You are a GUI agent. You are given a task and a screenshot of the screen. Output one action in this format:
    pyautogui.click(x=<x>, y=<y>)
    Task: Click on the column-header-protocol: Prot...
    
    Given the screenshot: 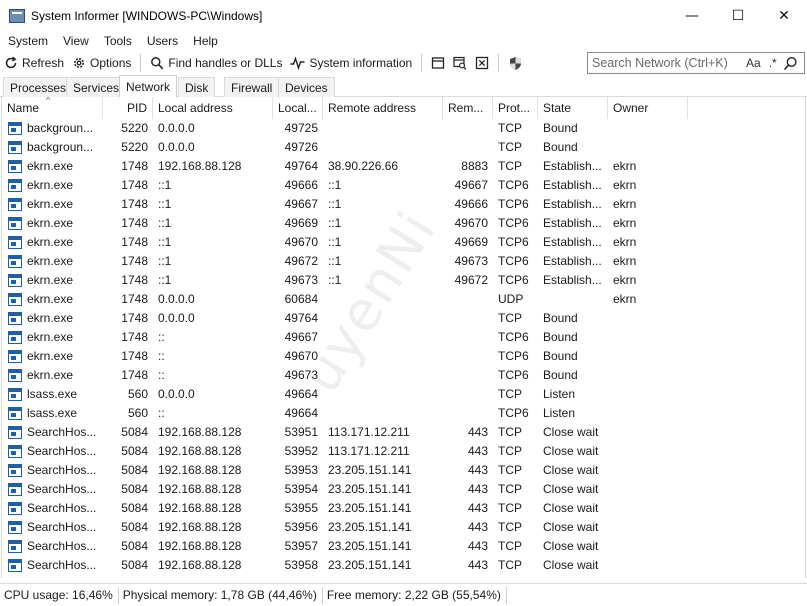 What is the action you would take?
    pyautogui.click(x=515, y=108)
    